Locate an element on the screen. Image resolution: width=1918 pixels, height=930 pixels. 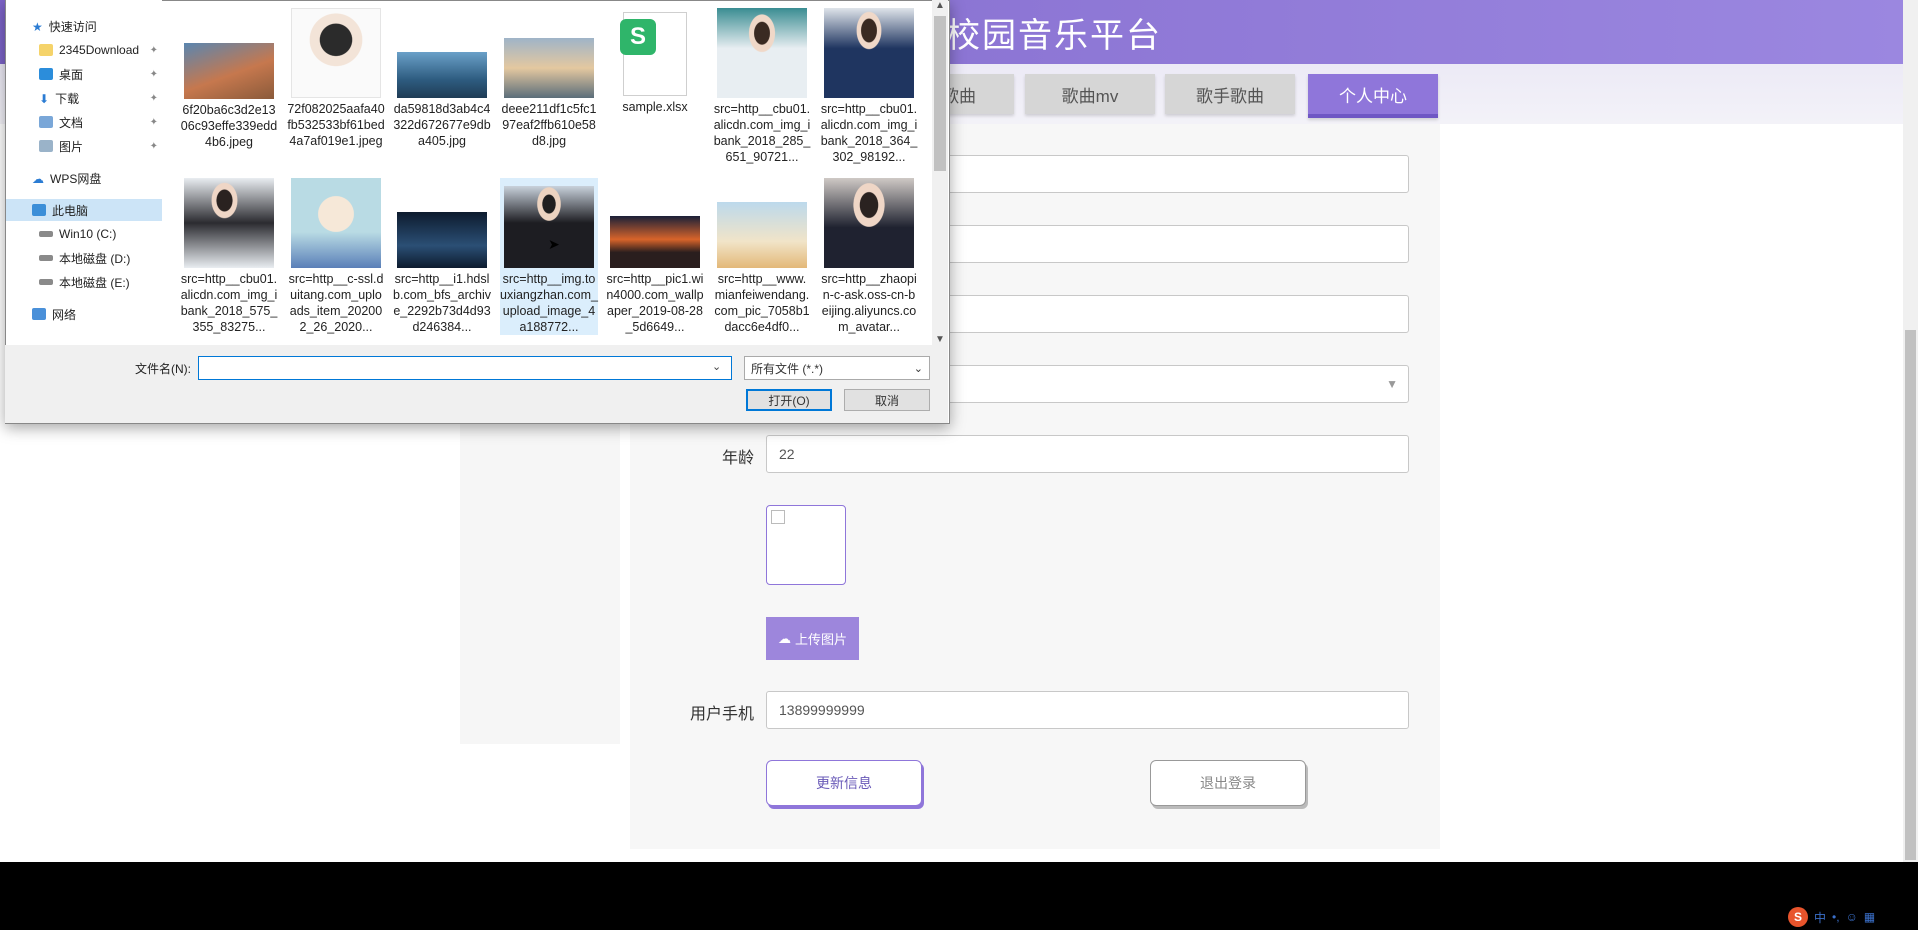
nav-label: 图片 is located at coordinates (71, 146).